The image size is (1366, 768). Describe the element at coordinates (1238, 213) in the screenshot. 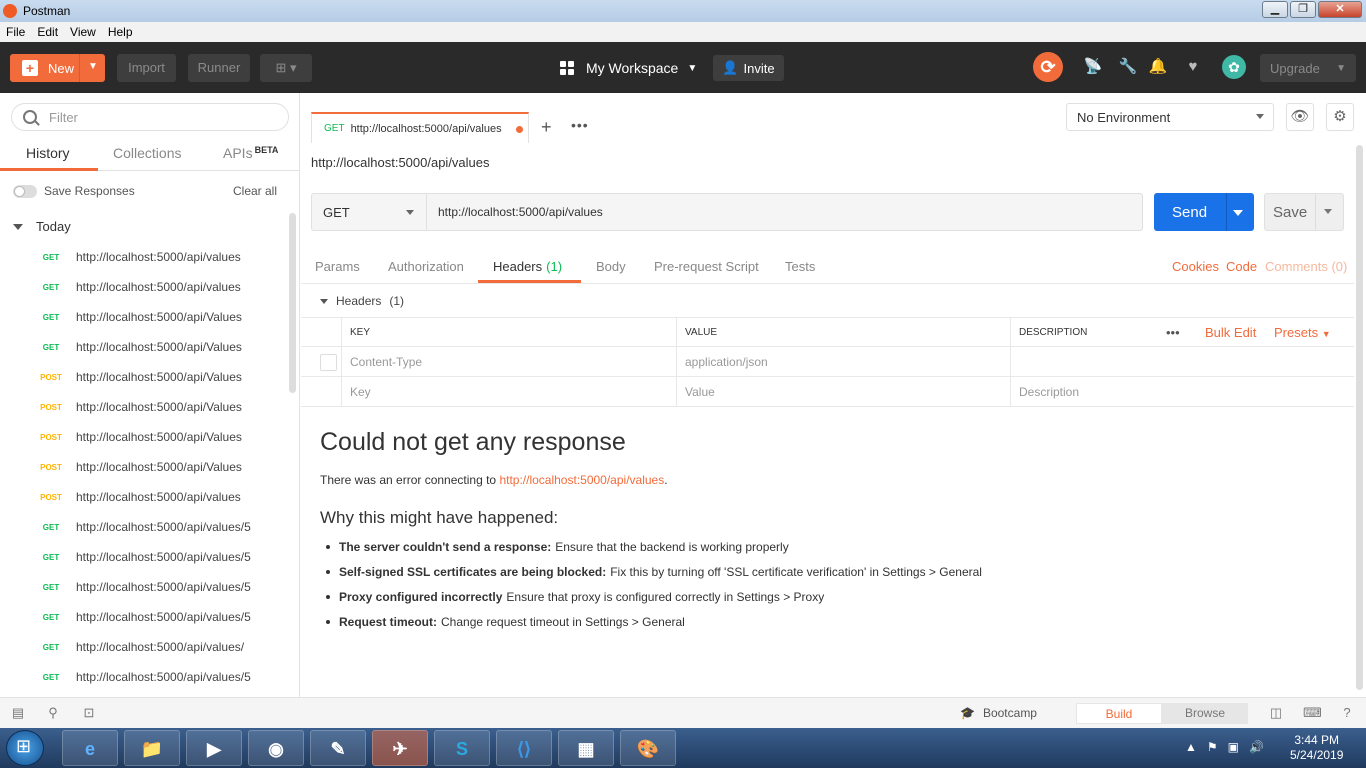

I see `send-dropdown-icon` at that location.